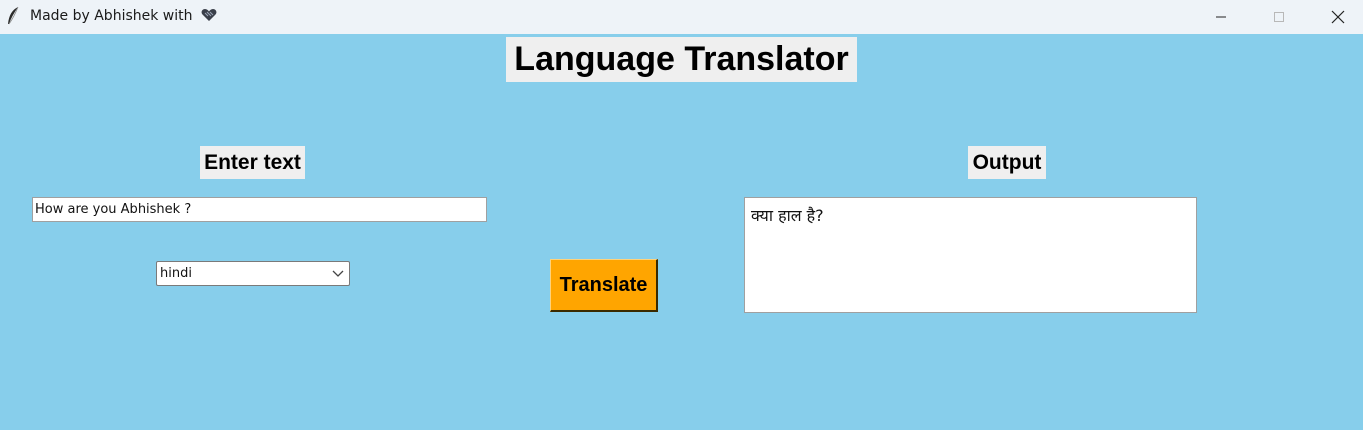 This screenshot has width=1363, height=430. Describe the element at coordinates (604, 285) in the screenshot. I see `translate-button: Translate` at that location.